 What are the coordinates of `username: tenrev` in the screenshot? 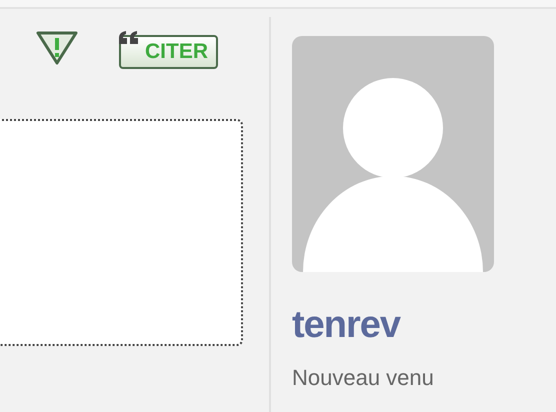 It's located at (346, 325).